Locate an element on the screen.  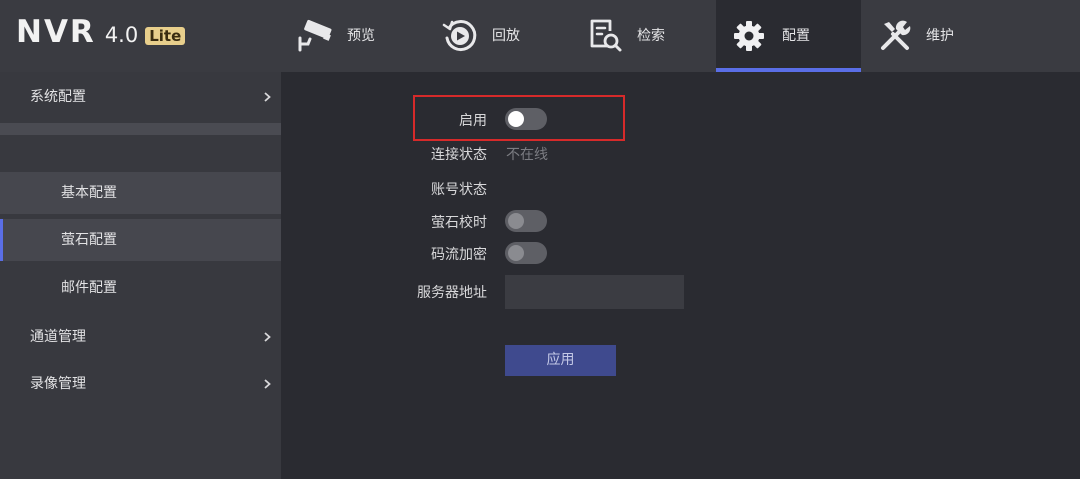
enable-label: 启用 is located at coordinates (473, 121).